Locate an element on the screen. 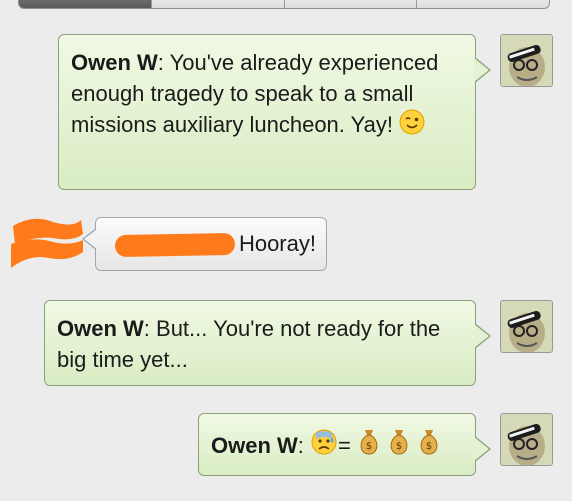 The width and height of the screenshot is (572, 501). segmented-tab-bar is located at coordinates (284, 4).